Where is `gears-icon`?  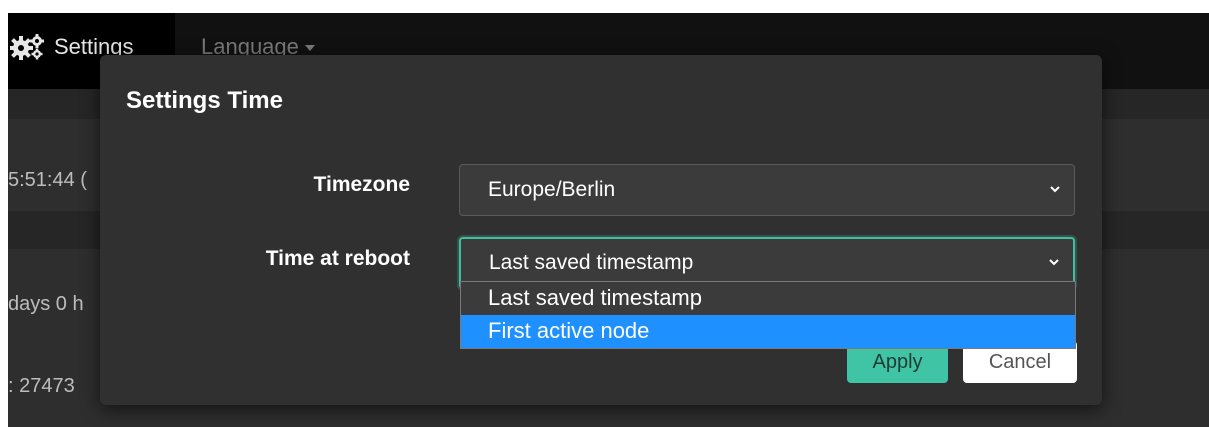
gears-icon is located at coordinates (27, 47).